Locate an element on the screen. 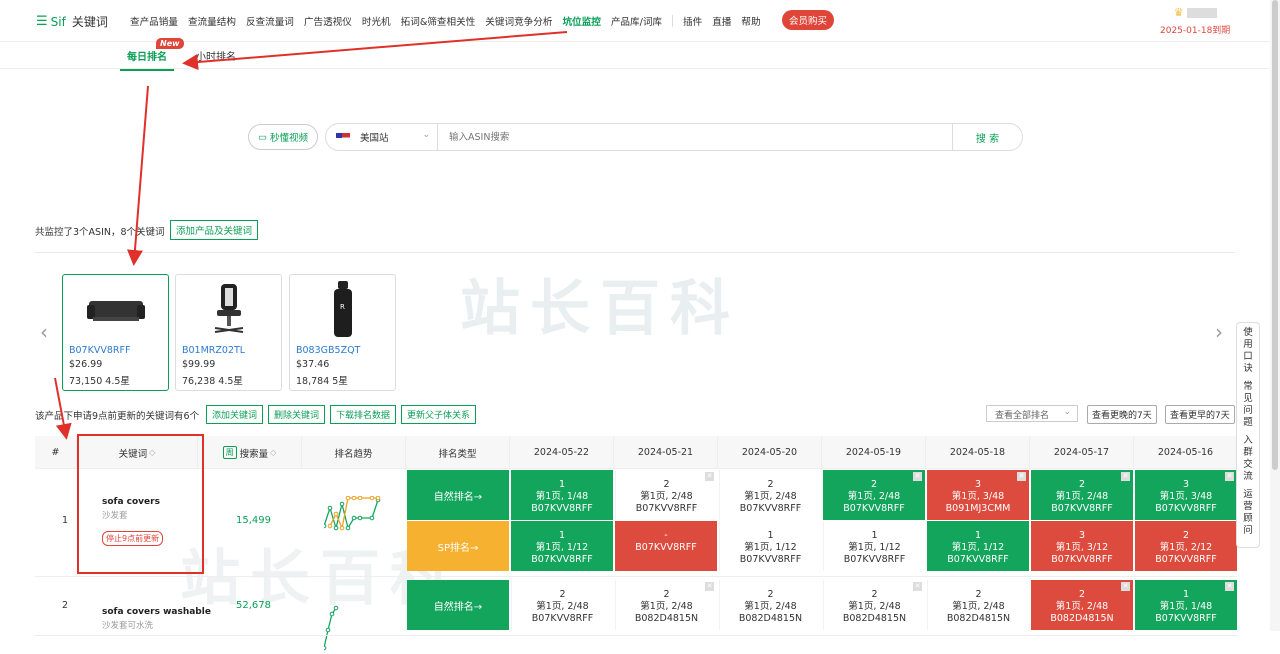 Image resolution: width=1280 pixels, height=654 pixels. arrow-to-keyword is located at coordinates (63, 408).